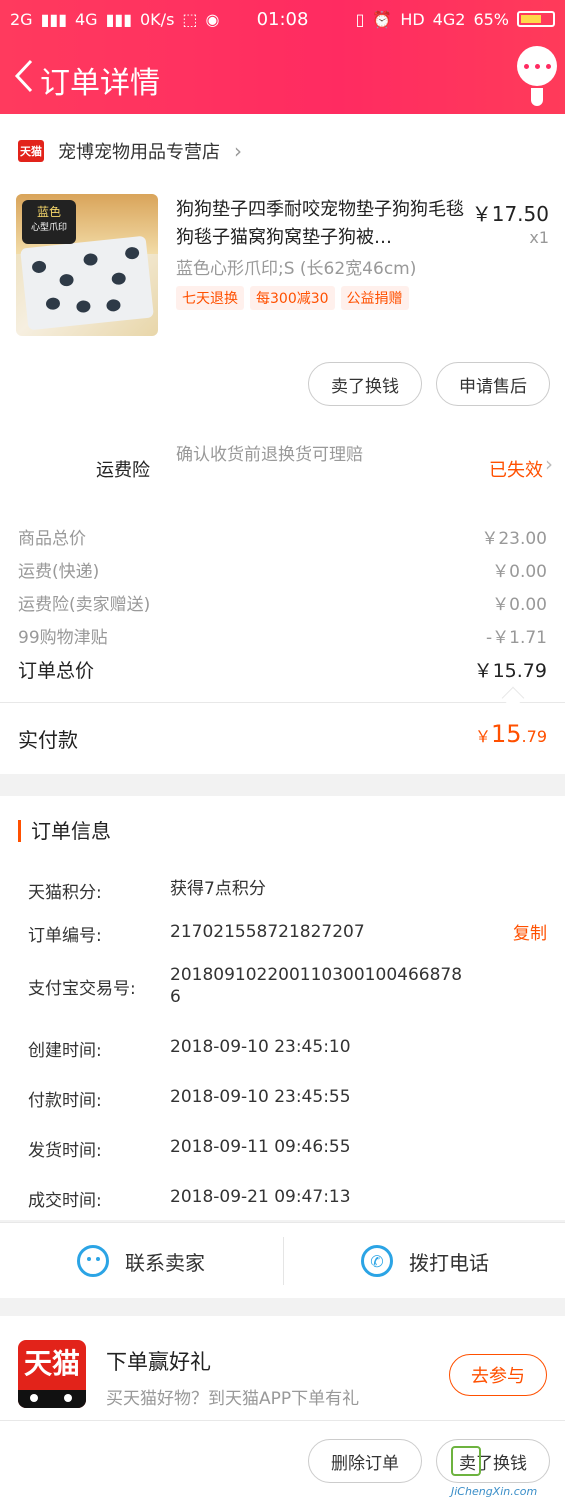 The image size is (565, 1500). What do you see at coordinates (21, 19) in the screenshot?
I see `signal-2g: 2G` at bounding box center [21, 19].